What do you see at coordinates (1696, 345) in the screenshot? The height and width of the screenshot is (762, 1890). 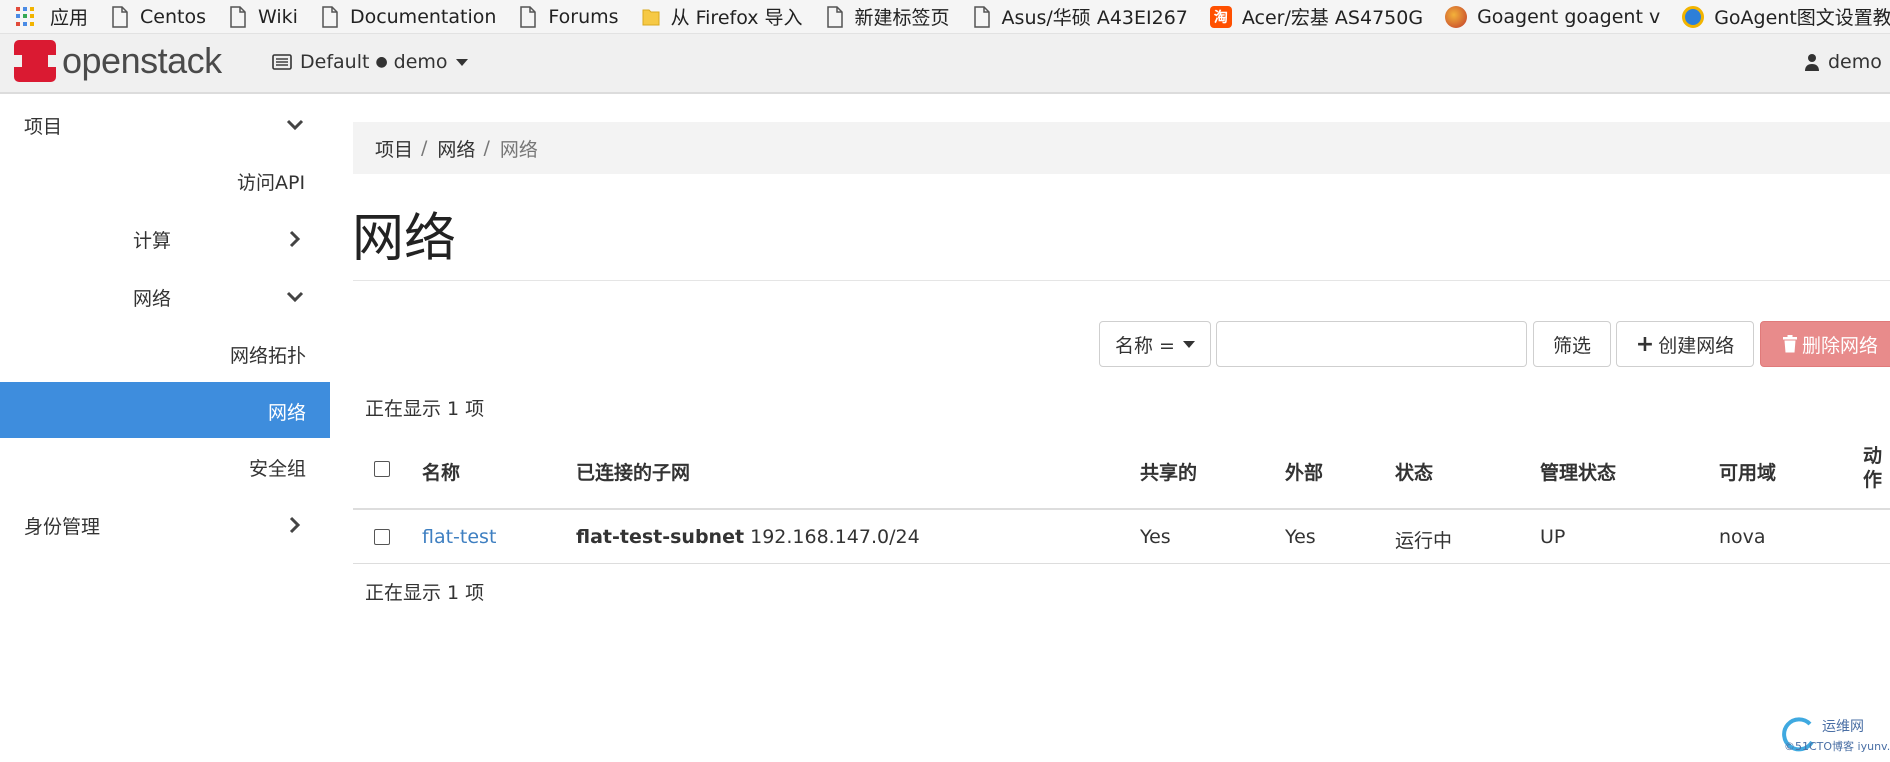 I see `create-network-label: 创建网络` at bounding box center [1696, 345].